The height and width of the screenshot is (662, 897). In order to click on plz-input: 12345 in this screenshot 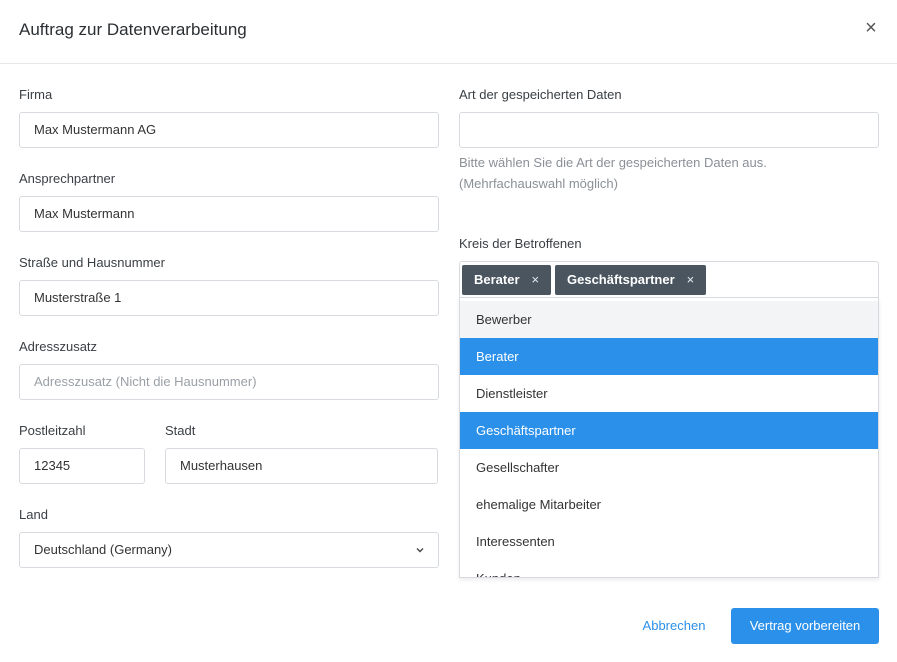, I will do `click(82, 466)`.